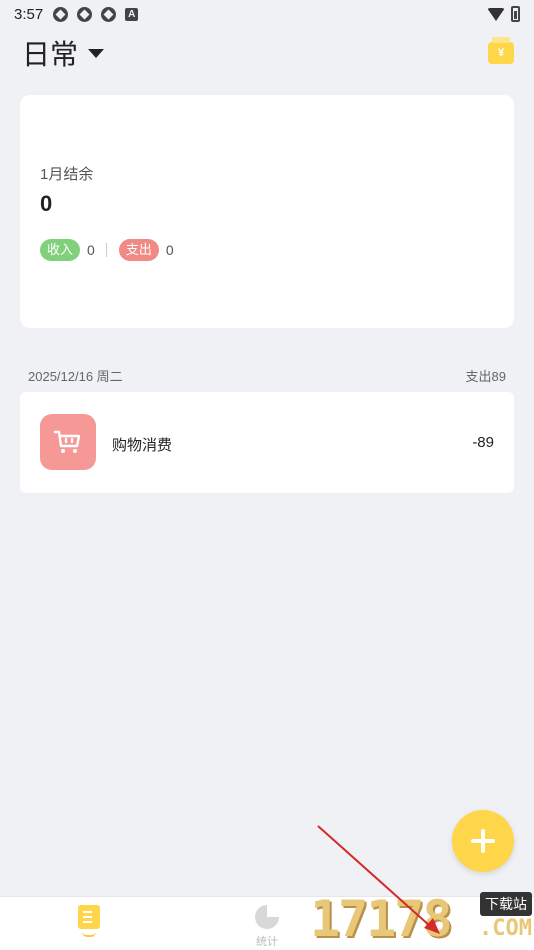 This screenshot has width=534, height=950. I want to click on transaction-category: 购物消费, so click(142, 445).